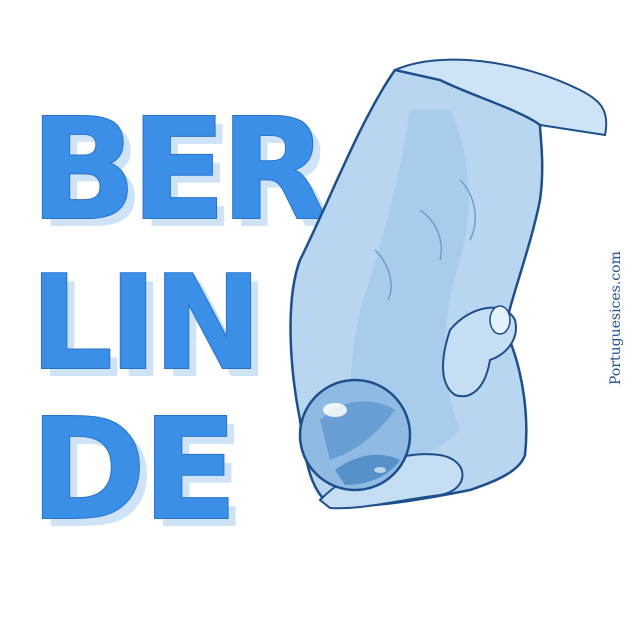 The image size is (640, 640). What do you see at coordinates (177, 170) in the screenshot?
I see `lettering-line1: BER` at bounding box center [177, 170].